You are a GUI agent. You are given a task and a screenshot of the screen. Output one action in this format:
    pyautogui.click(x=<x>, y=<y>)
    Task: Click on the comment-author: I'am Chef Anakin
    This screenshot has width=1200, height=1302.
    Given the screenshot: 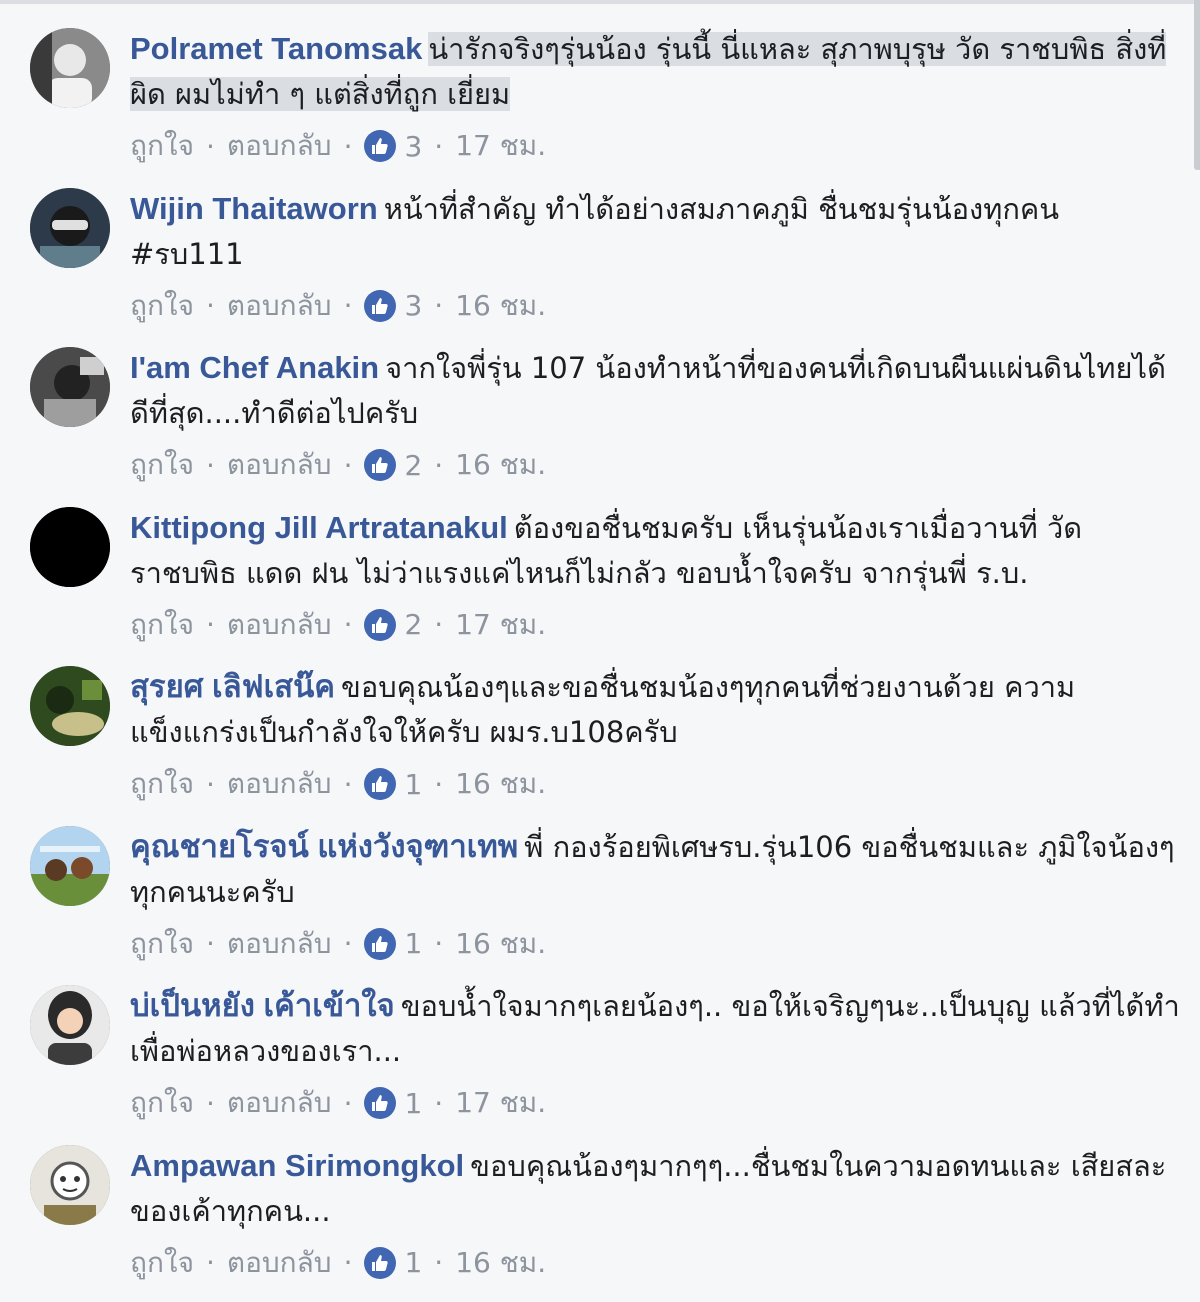 What is the action you would take?
    pyautogui.click(x=254, y=367)
    